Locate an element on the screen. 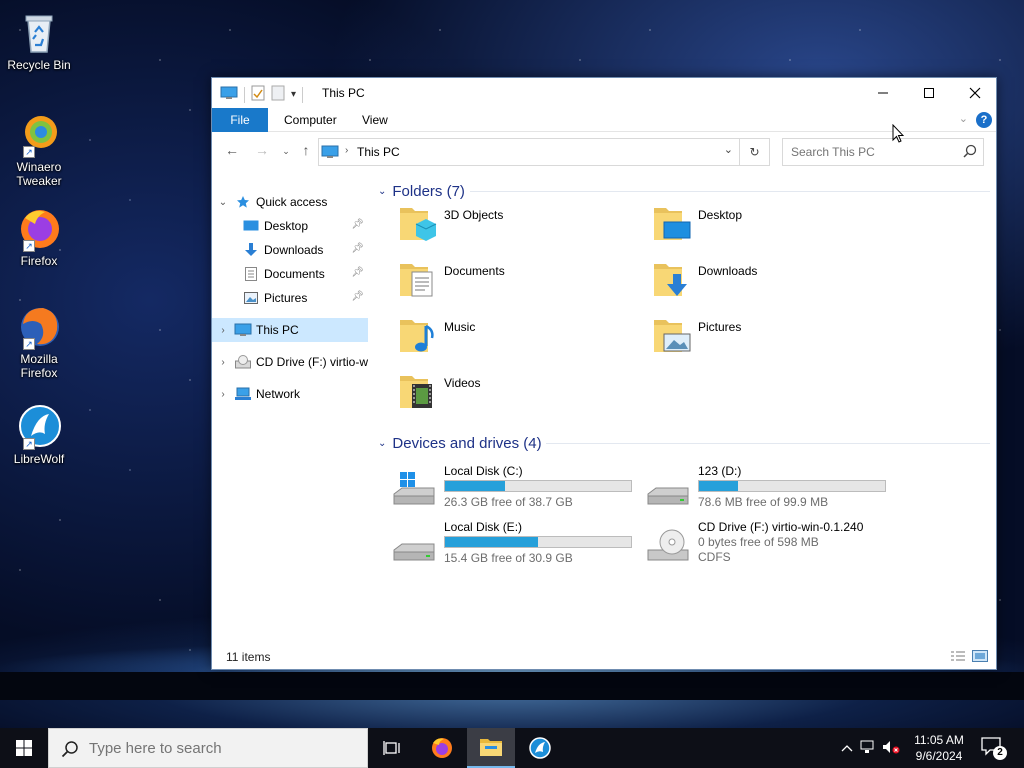 The width and height of the screenshot is (1024, 768). taskbar-librewolf is located at coordinates (540, 748).